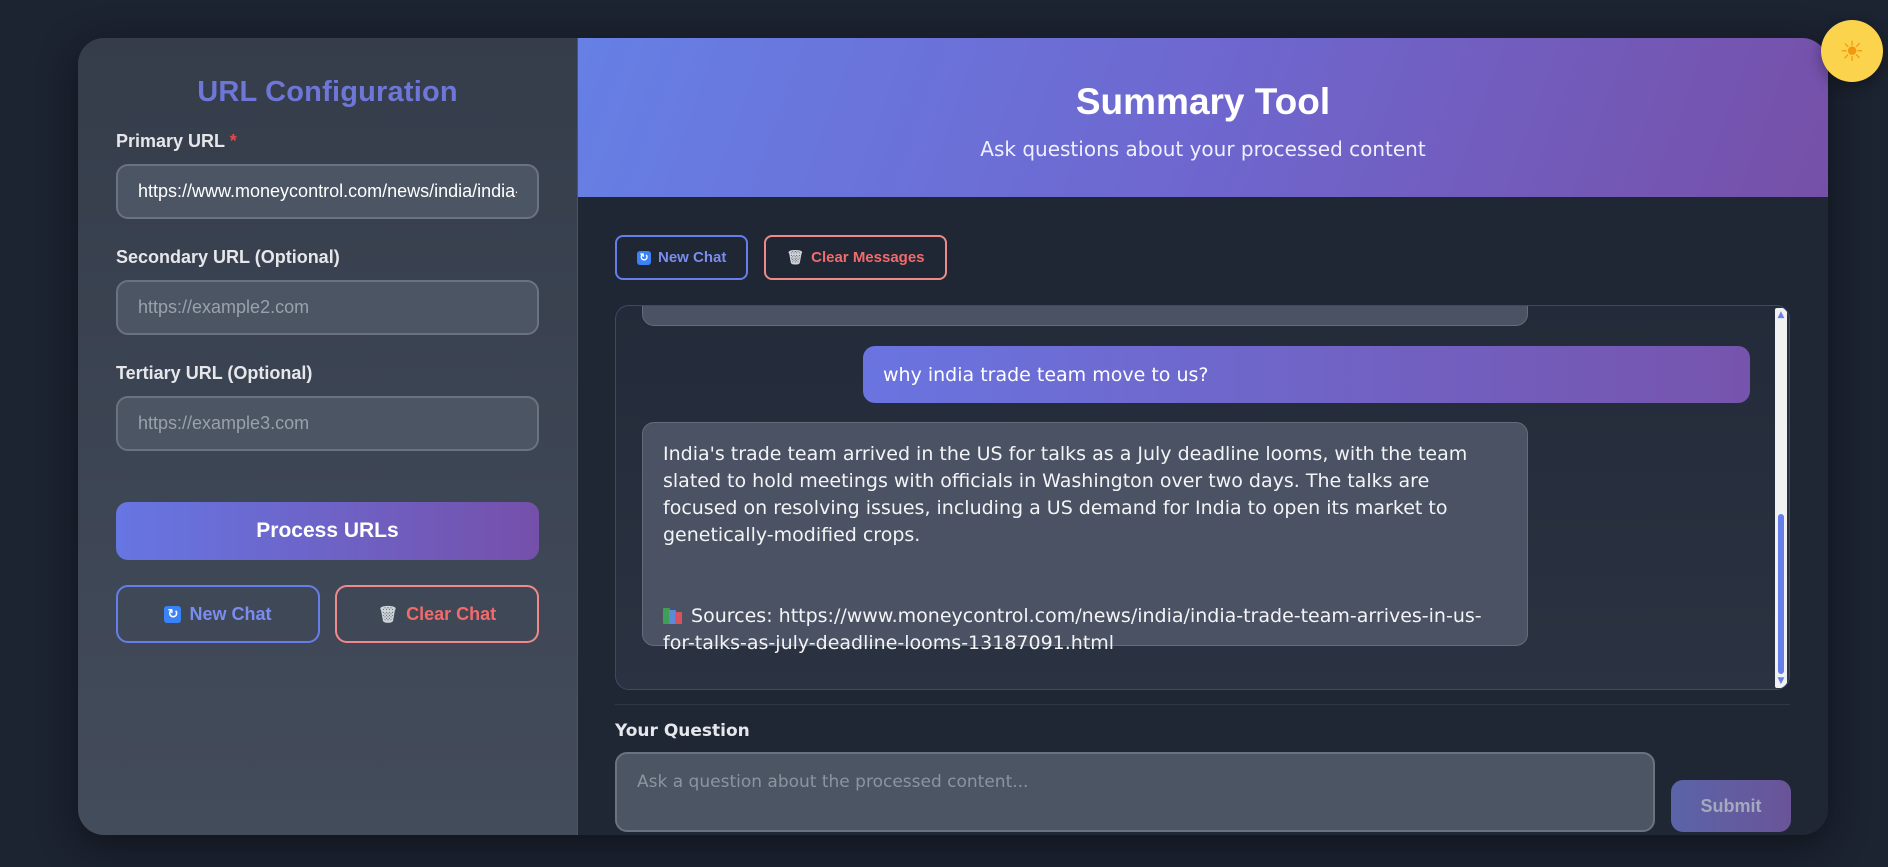 The width and height of the screenshot is (1888, 867). I want to click on page-title: Summary Tool, so click(1203, 101).